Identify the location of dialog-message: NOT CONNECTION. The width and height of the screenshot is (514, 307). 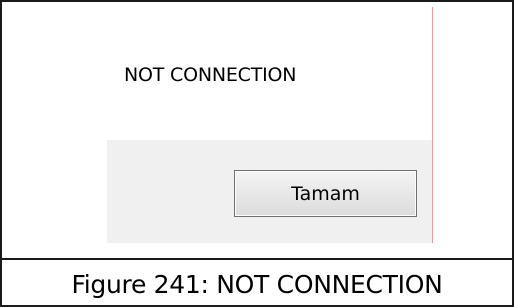
(210, 75).